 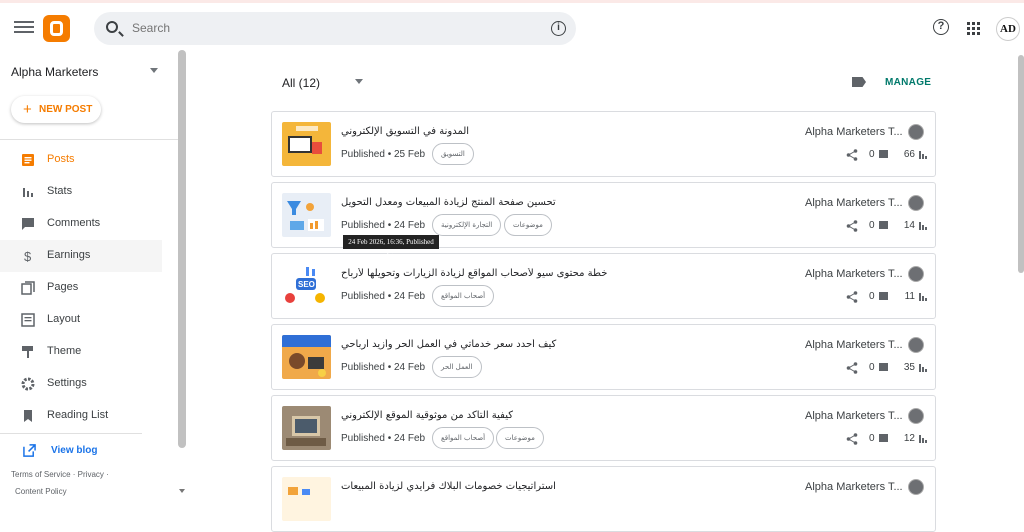 I want to click on sidebar-item-posts: Posts, so click(x=81, y=160).